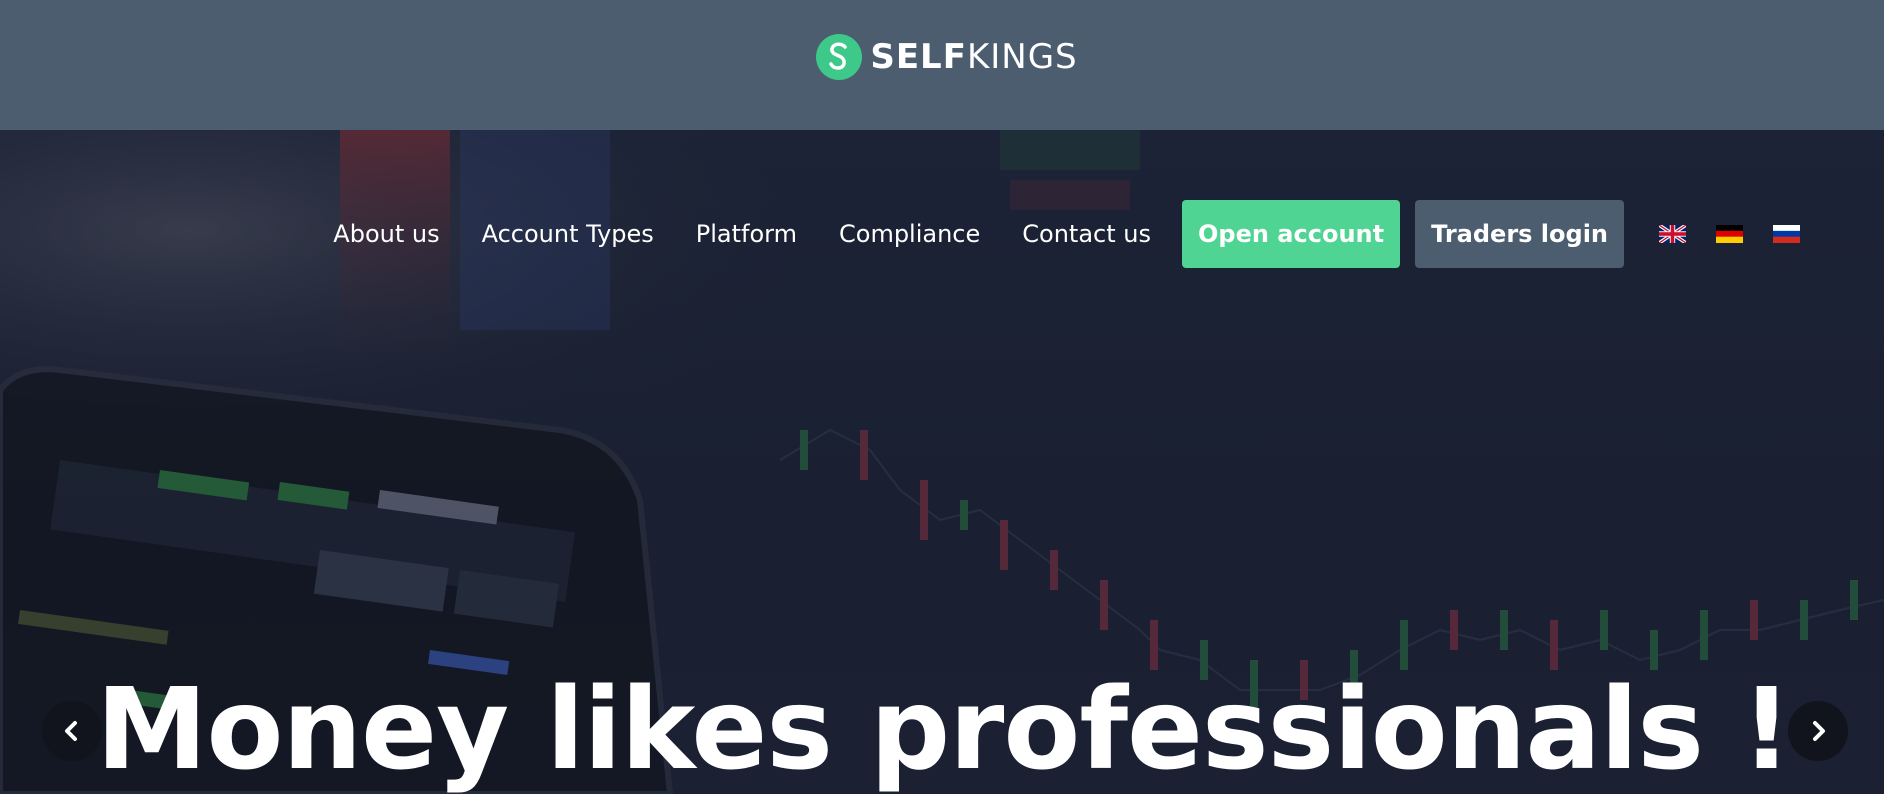 This screenshot has width=1884, height=794. What do you see at coordinates (909, 234) in the screenshot?
I see `nav-compliance: Compliance` at bounding box center [909, 234].